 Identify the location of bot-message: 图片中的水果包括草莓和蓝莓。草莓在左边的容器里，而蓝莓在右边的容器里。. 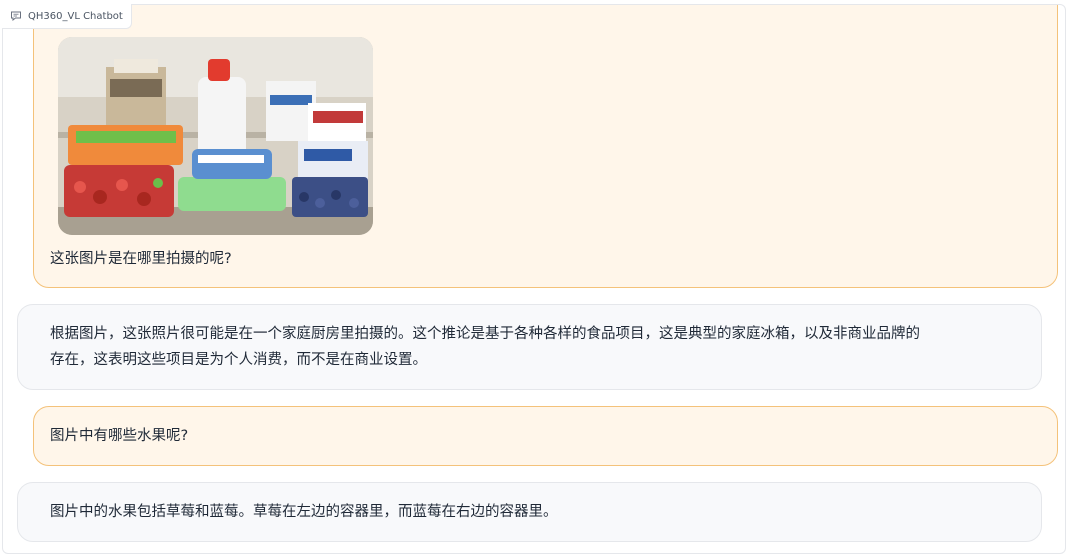
(529, 512).